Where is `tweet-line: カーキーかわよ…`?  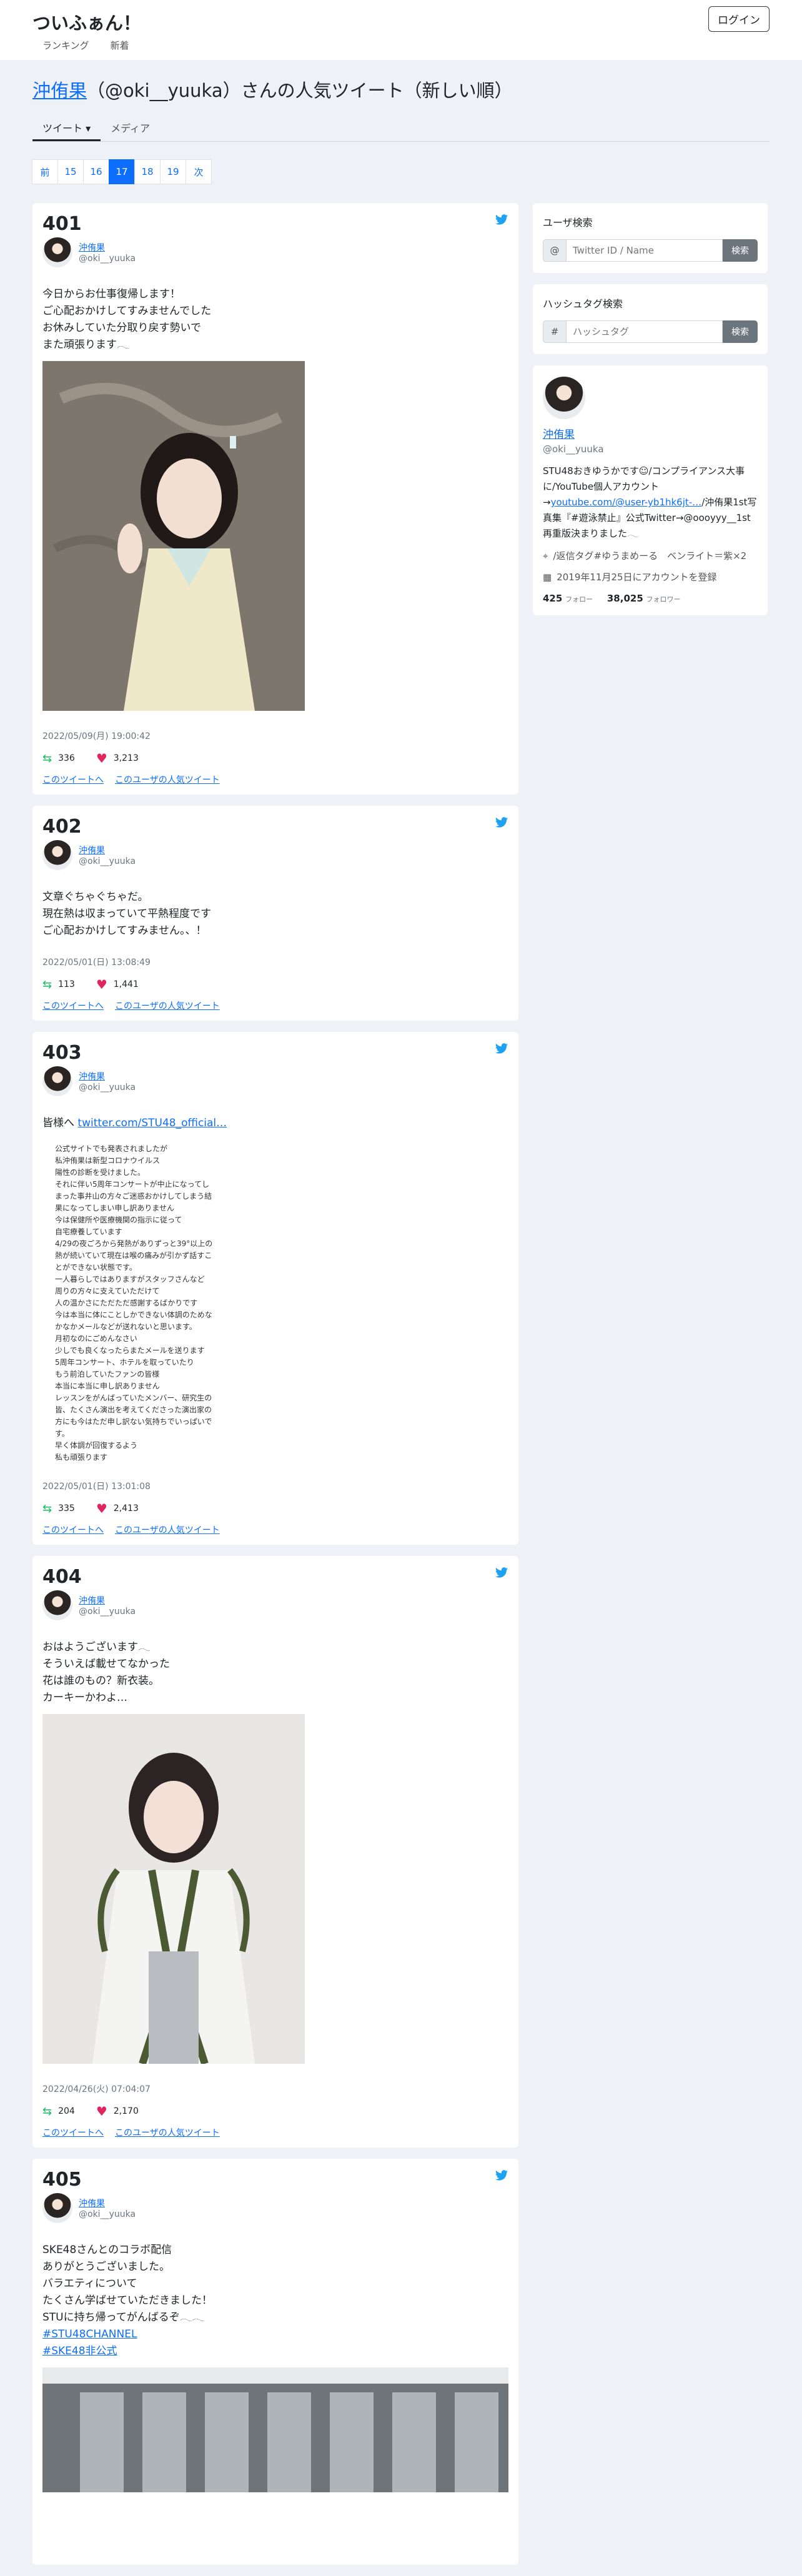
tweet-line: カーキーかわよ… is located at coordinates (84, 1698).